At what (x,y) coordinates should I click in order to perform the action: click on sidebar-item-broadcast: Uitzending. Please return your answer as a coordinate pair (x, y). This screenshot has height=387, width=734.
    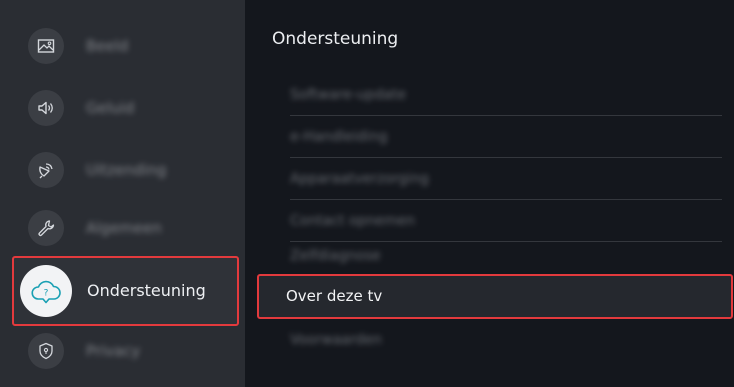
    Looking at the image, I should click on (122, 170).